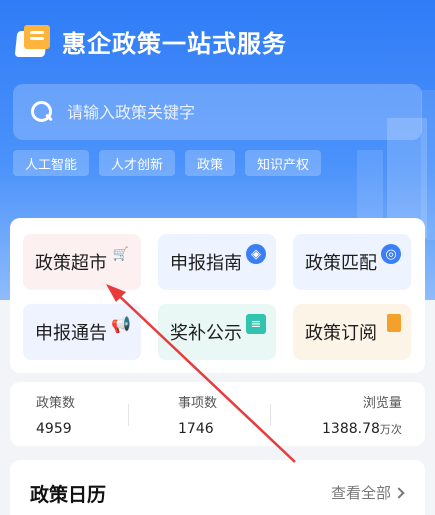  I want to click on stat-value-row: 1388.78万次, so click(362, 429).